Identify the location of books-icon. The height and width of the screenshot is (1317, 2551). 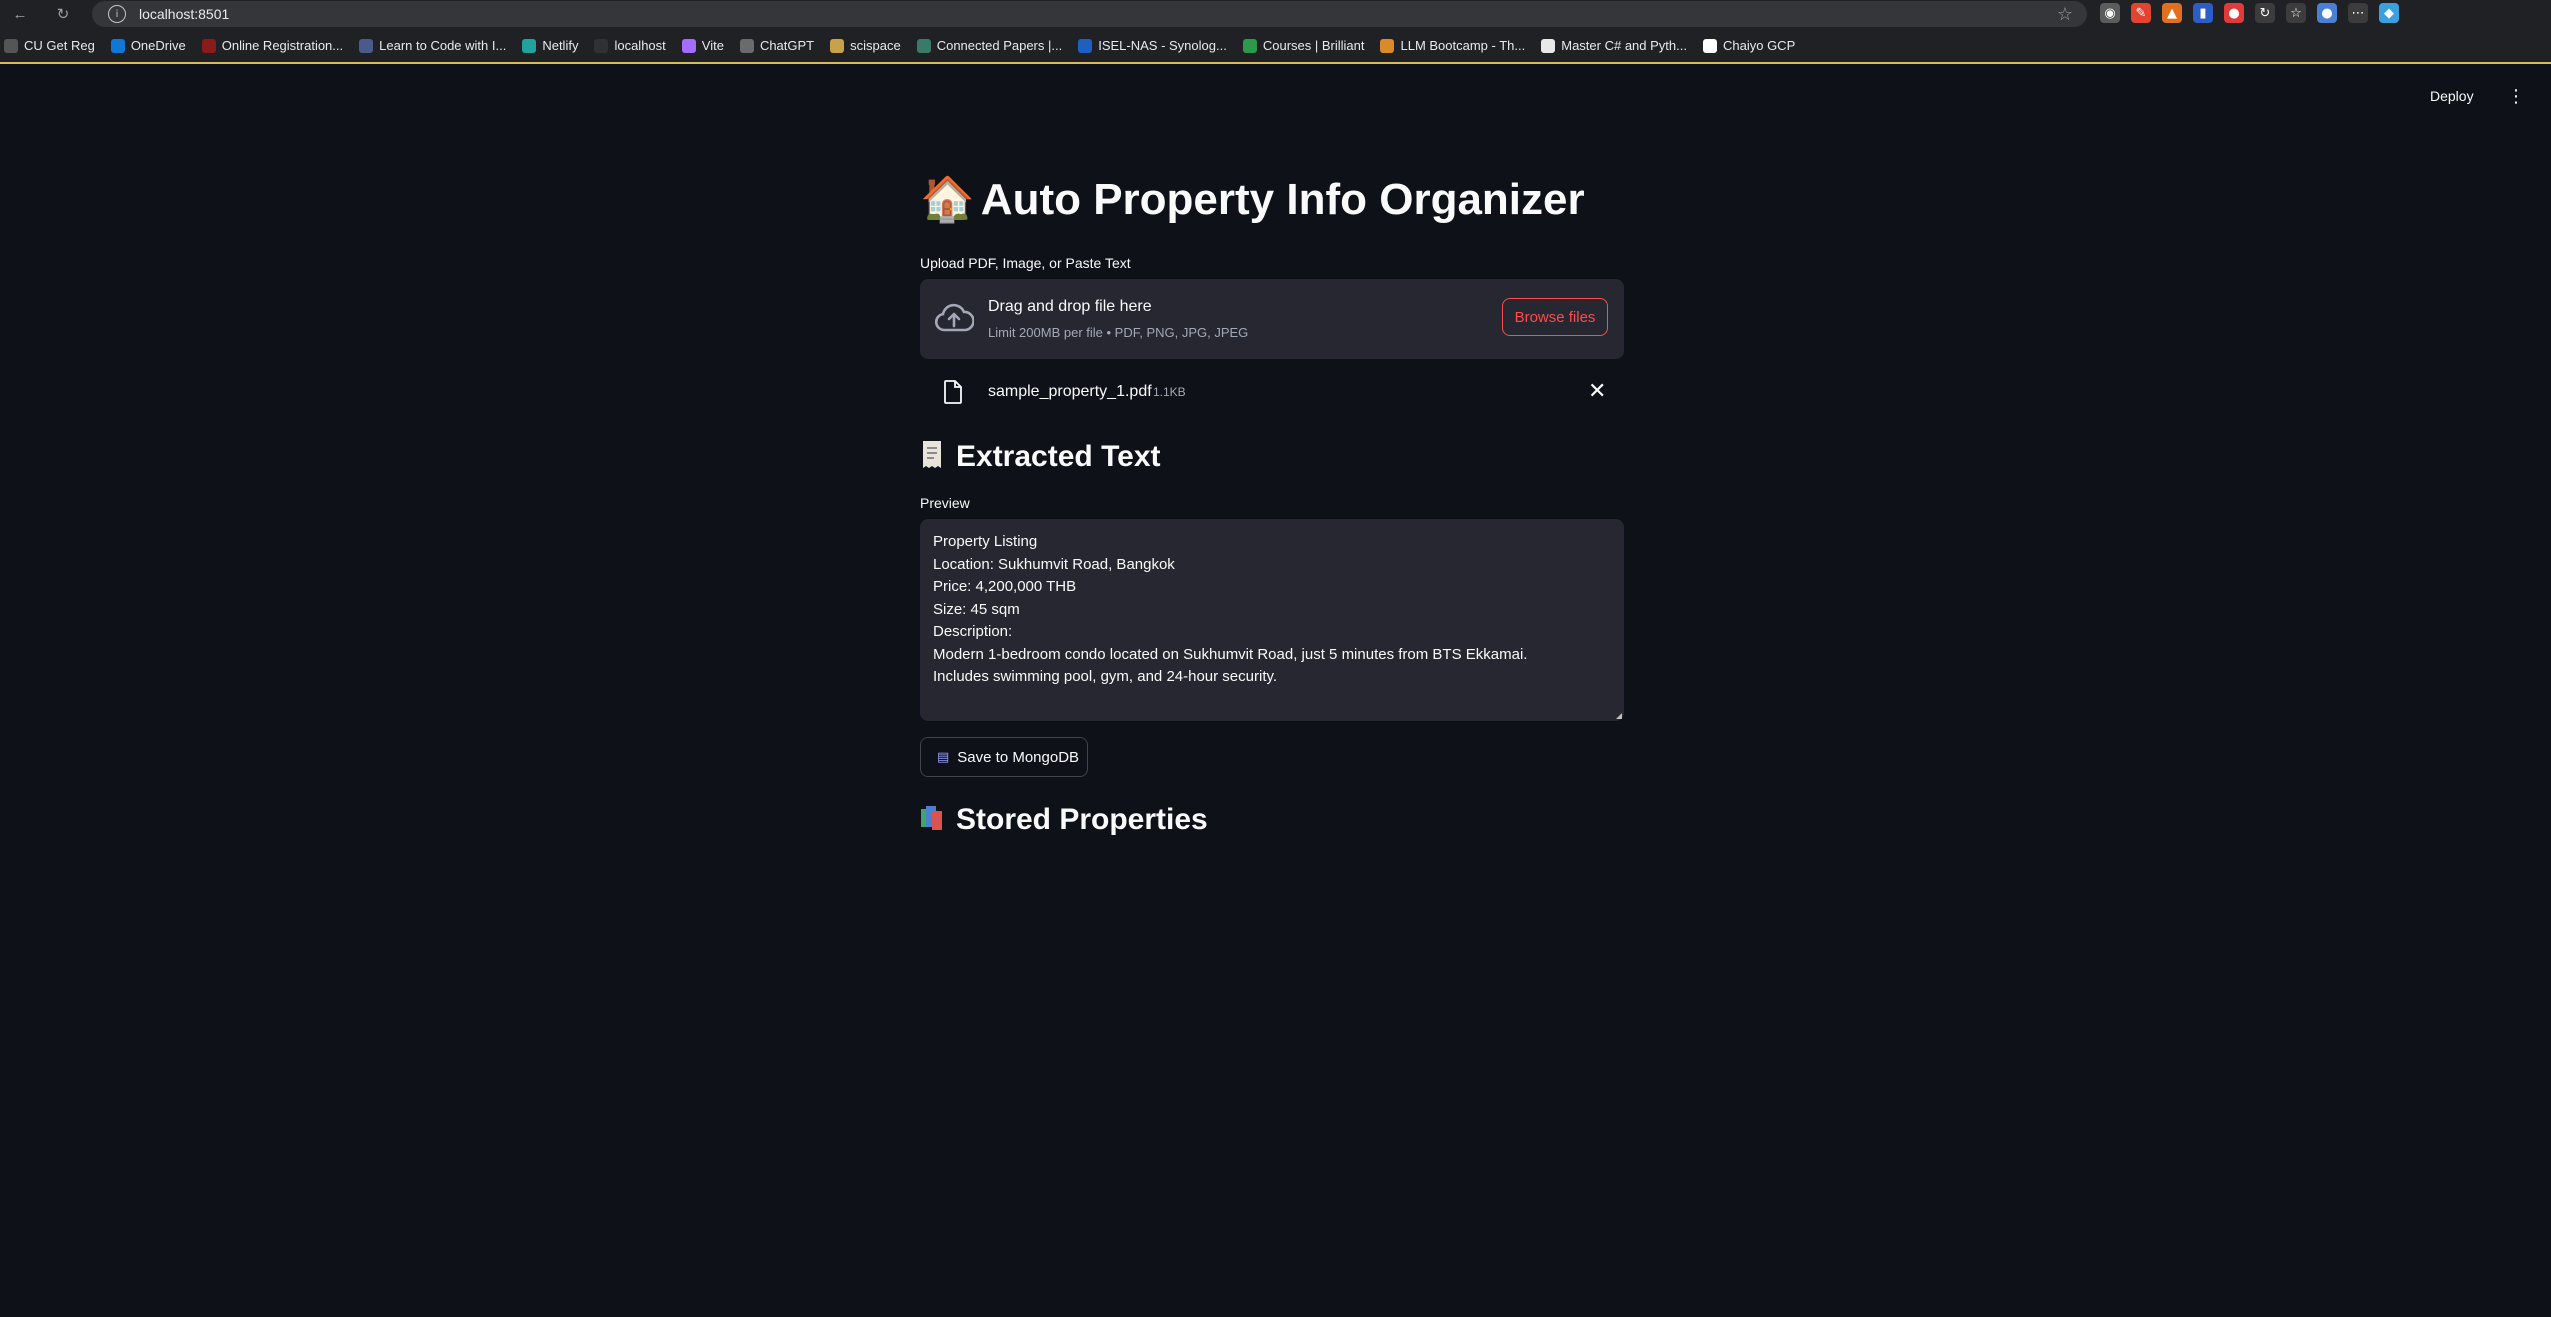
(931, 818).